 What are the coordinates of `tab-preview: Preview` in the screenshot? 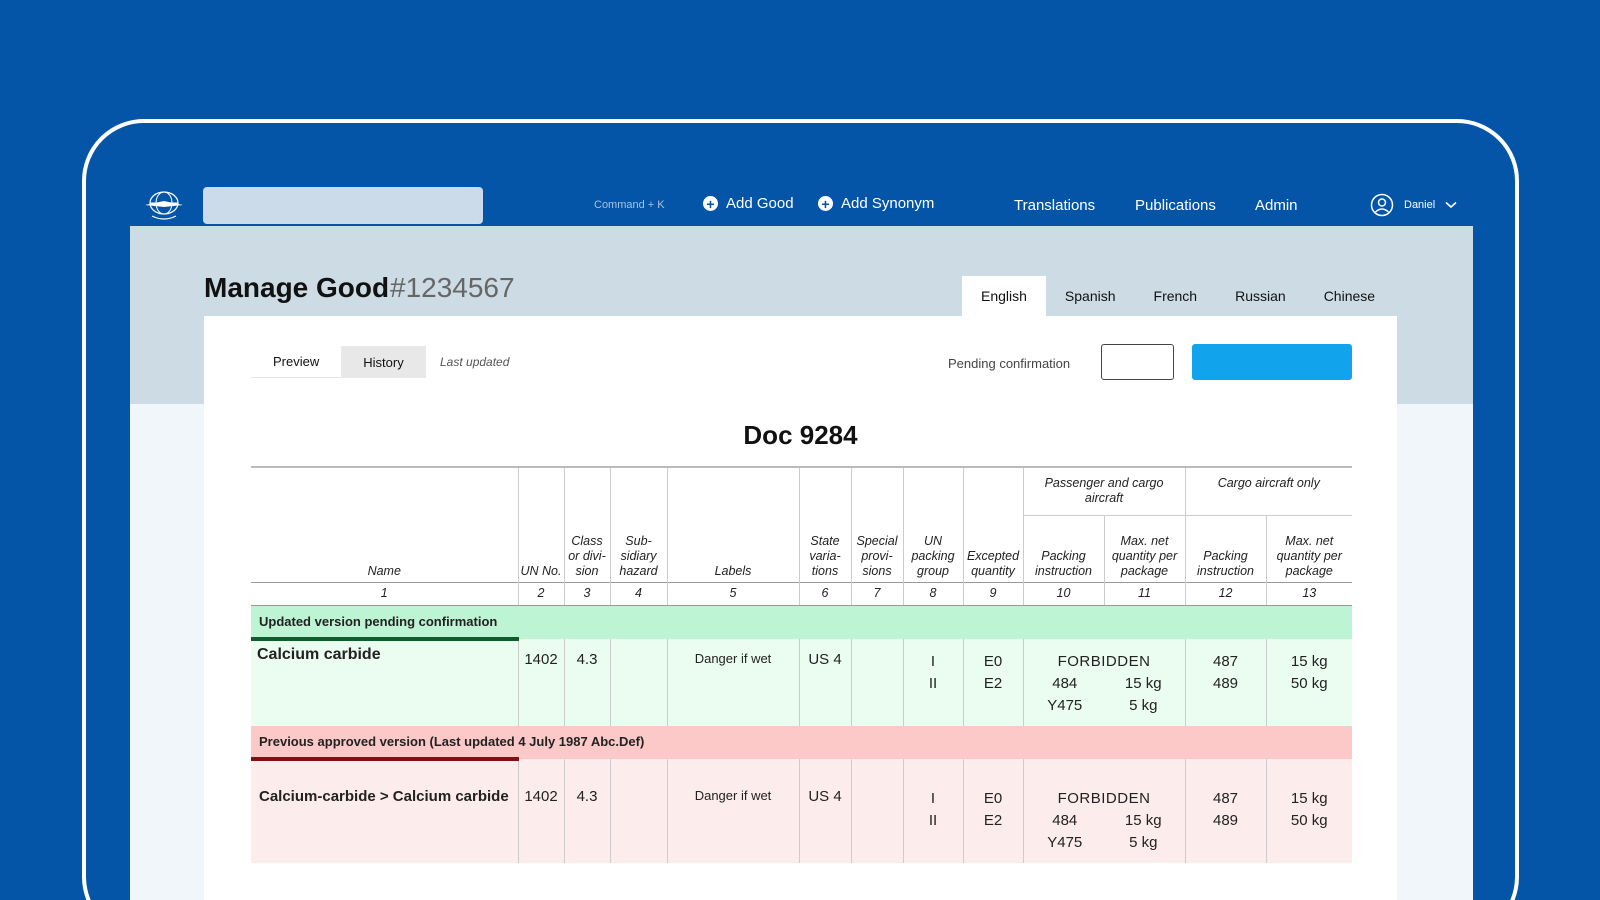 It's located at (296, 362).